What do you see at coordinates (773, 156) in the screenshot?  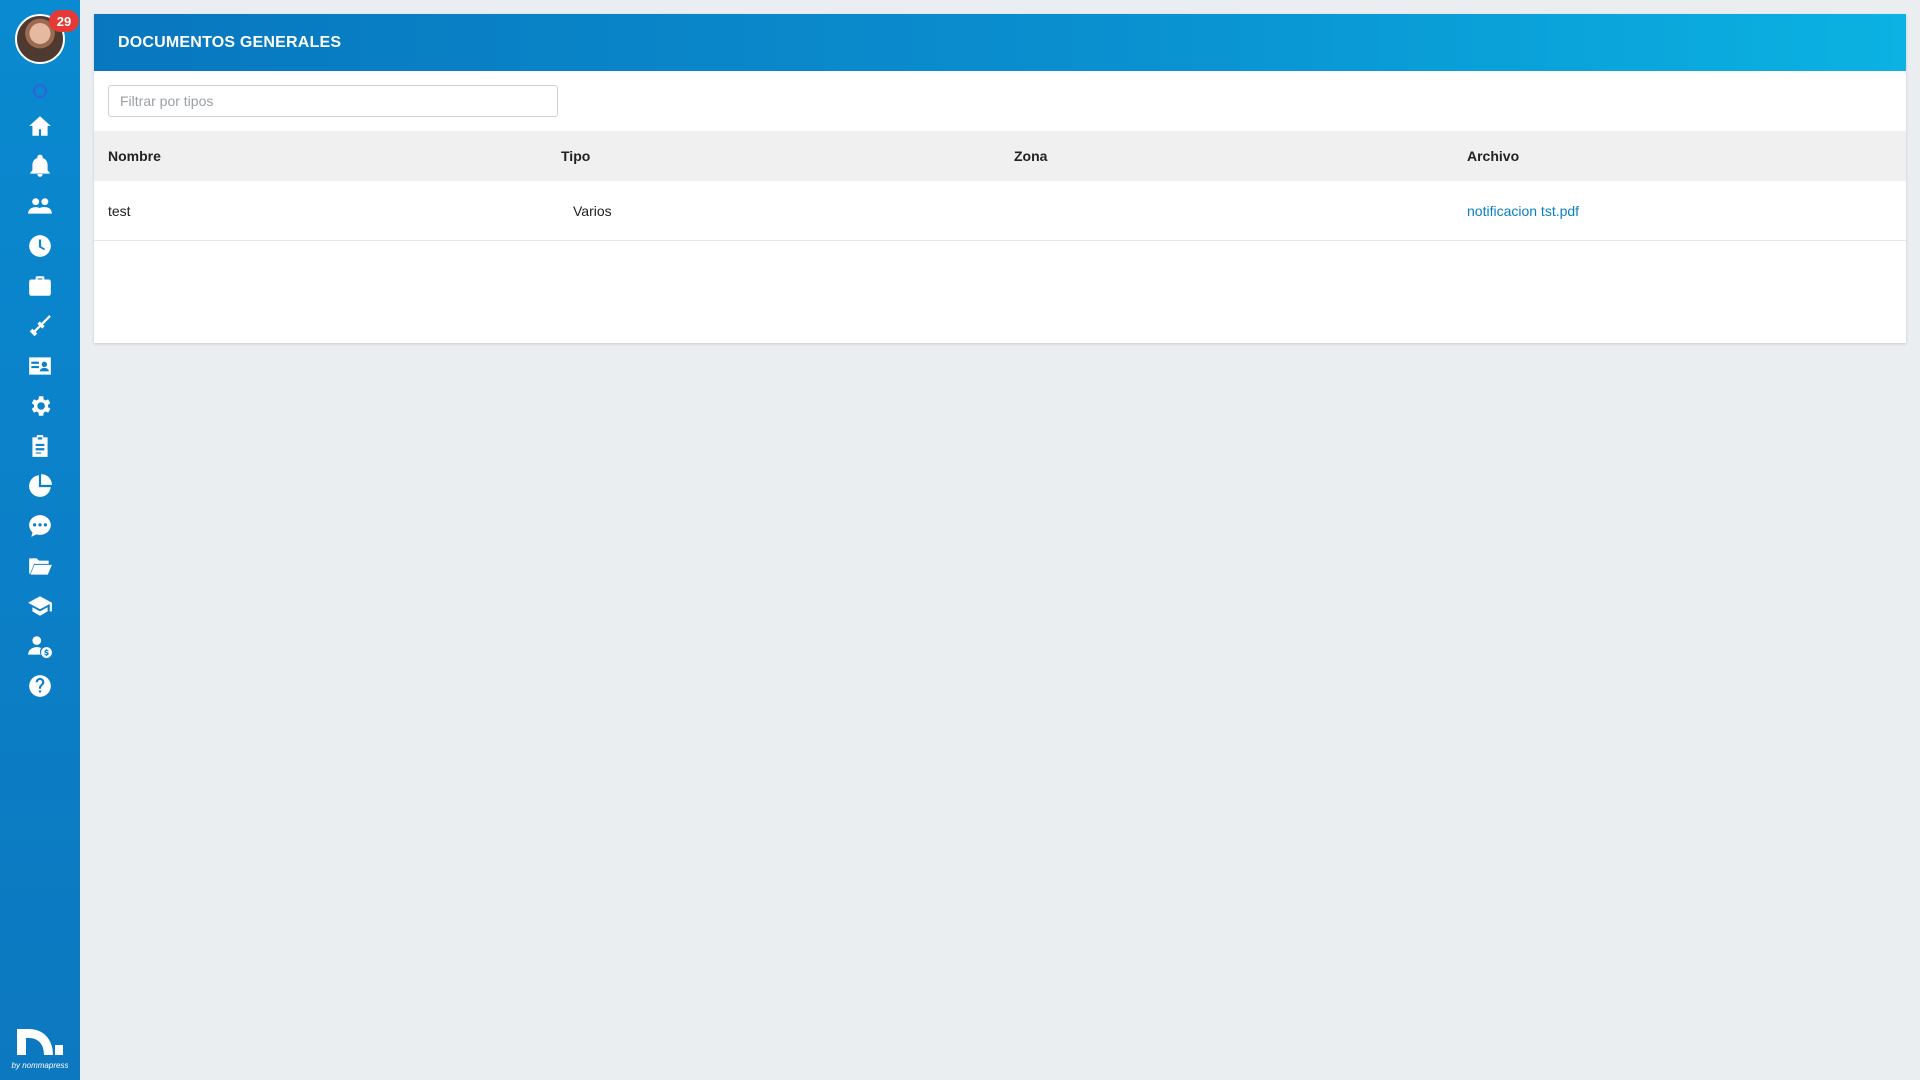 I see `column-header-tipo: Tipo` at bounding box center [773, 156].